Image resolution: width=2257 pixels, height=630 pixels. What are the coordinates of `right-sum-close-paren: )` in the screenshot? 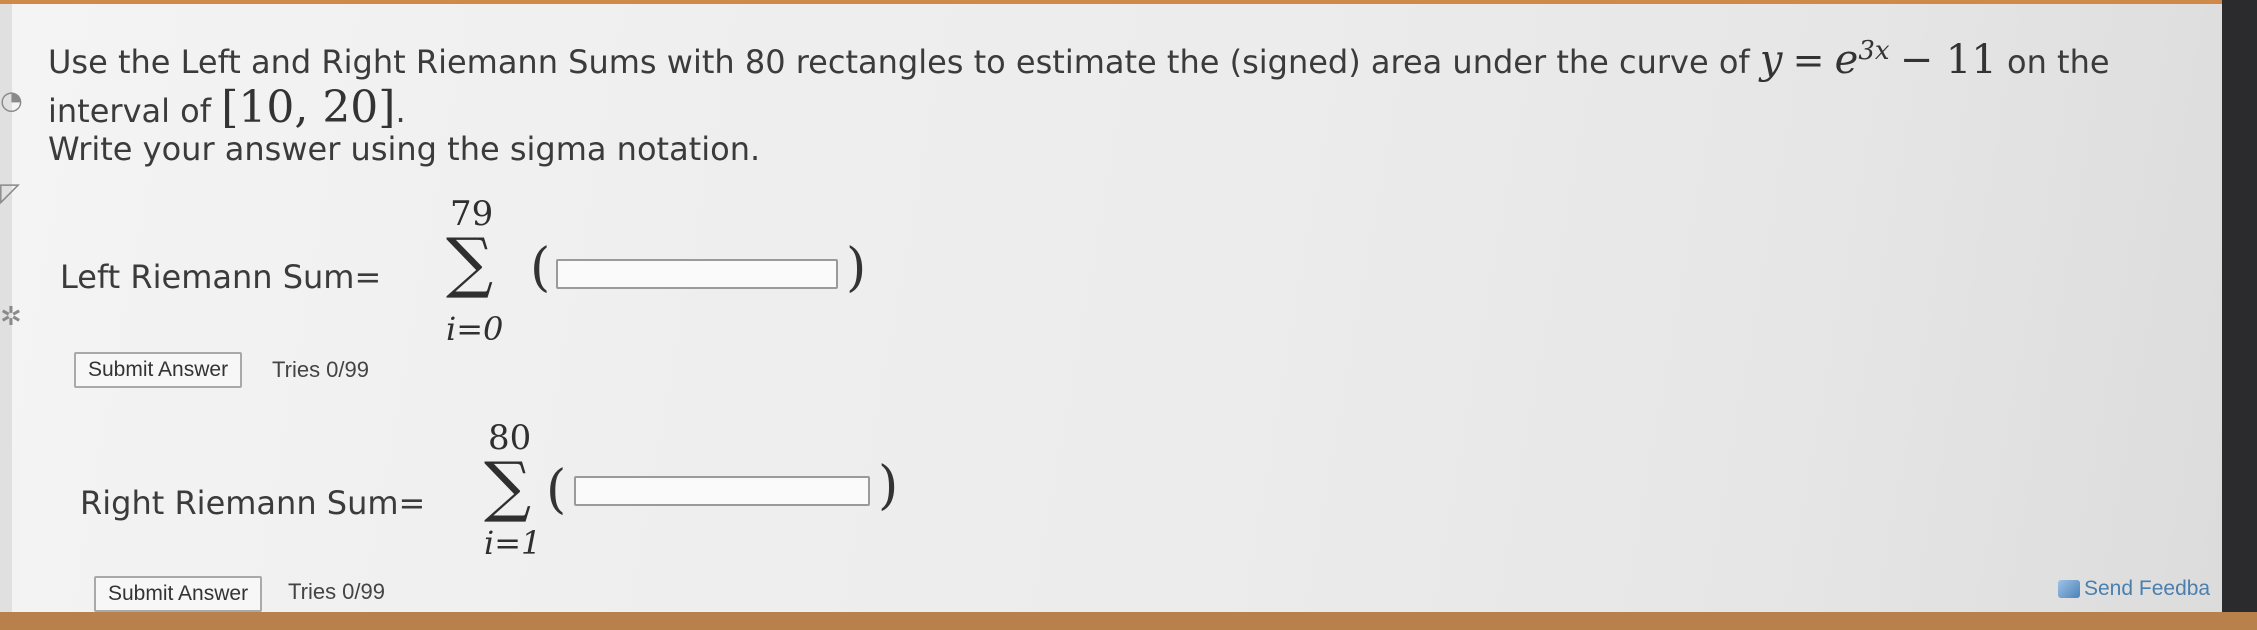 It's located at (888, 486).